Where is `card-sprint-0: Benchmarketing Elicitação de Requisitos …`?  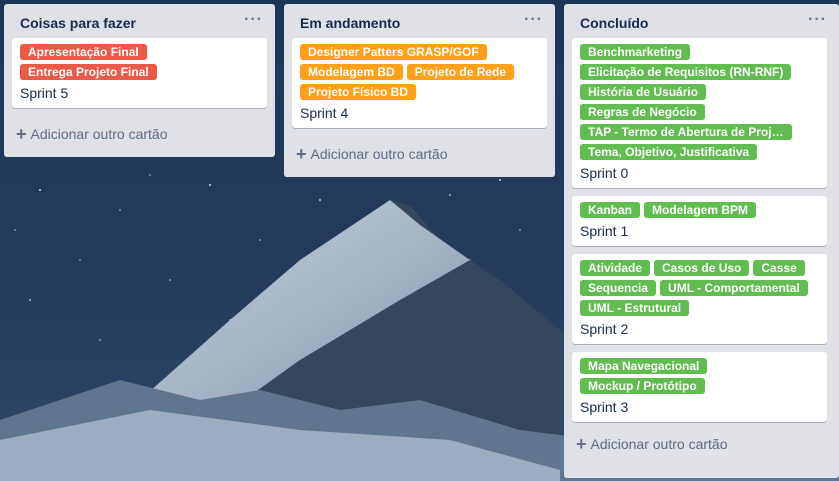 card-sprint-0: Benchmarketing Elicitação de Requisitos … is located at coordinates (699, 113).